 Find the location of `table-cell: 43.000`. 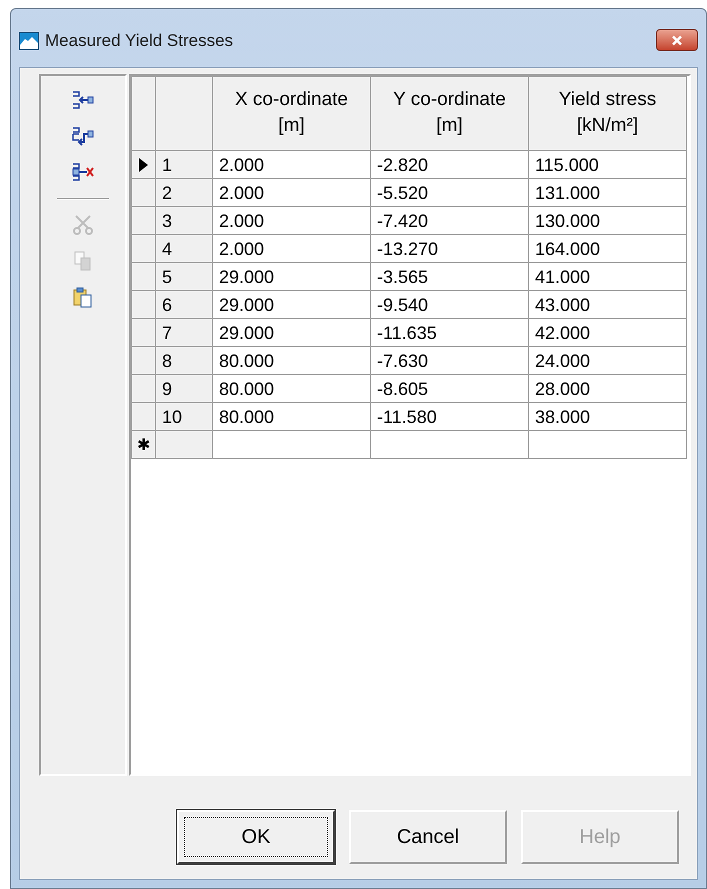

table-cell: 43.000 is located at coordinates (607, 304).